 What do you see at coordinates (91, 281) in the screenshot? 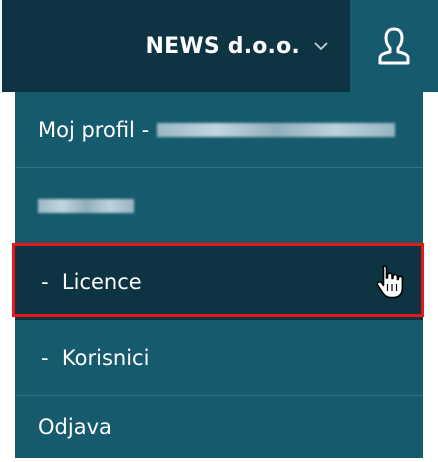
I see `licence-label: - Licence` at bounding box center [91, 281].